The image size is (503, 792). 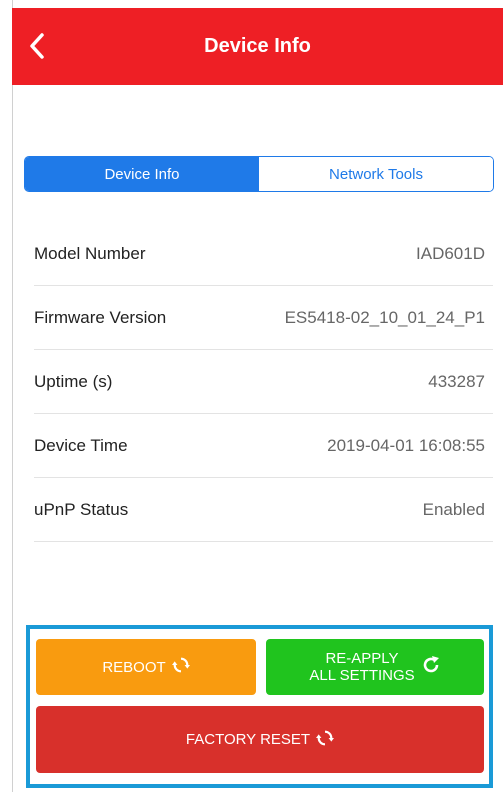 What do you see at coordinates (263, 446) in the screenshot?
I see `info-row-device-time: Device Time 2019-04-01 16:08:55` at bounding box center [263, 446].